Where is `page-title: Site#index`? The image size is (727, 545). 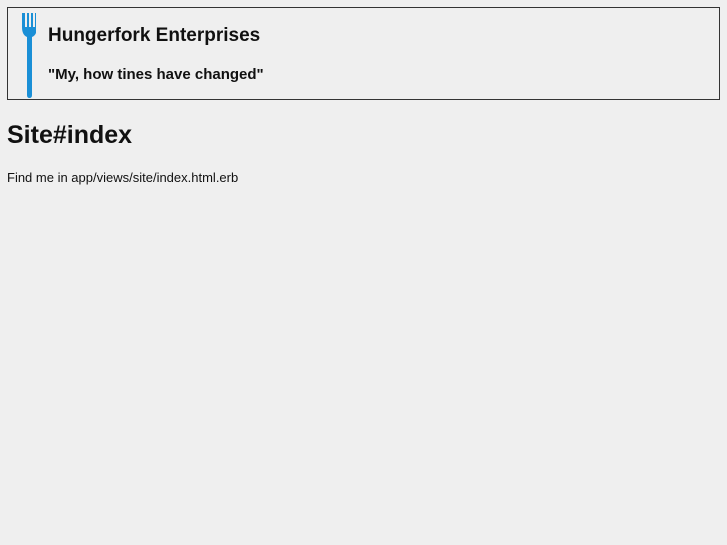
page-title: Site#index is located at coordinates (70, 135).